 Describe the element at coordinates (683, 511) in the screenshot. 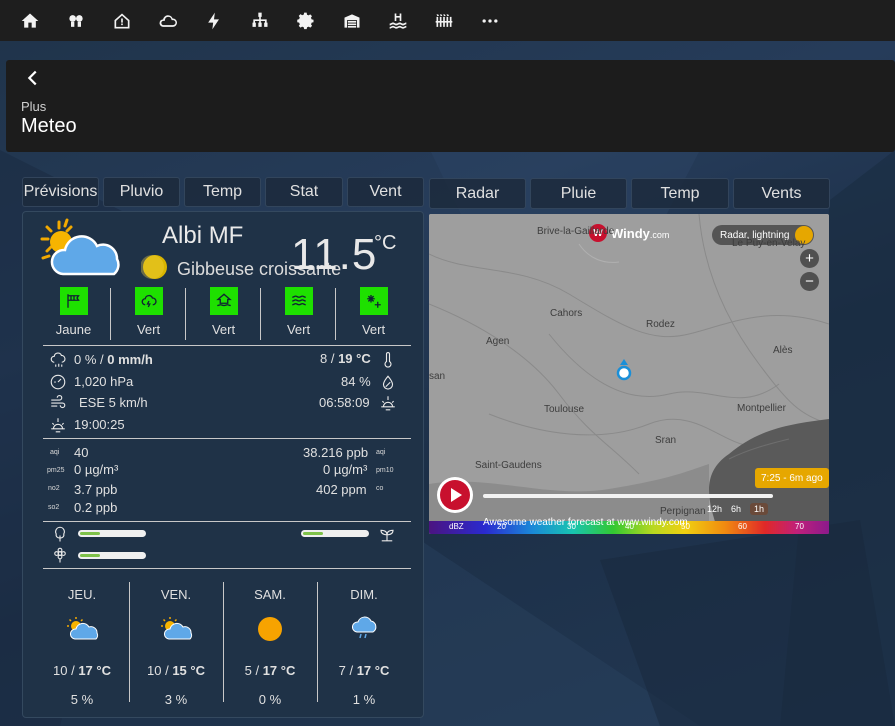

I see `map-city-label: Perpignan` at that location.